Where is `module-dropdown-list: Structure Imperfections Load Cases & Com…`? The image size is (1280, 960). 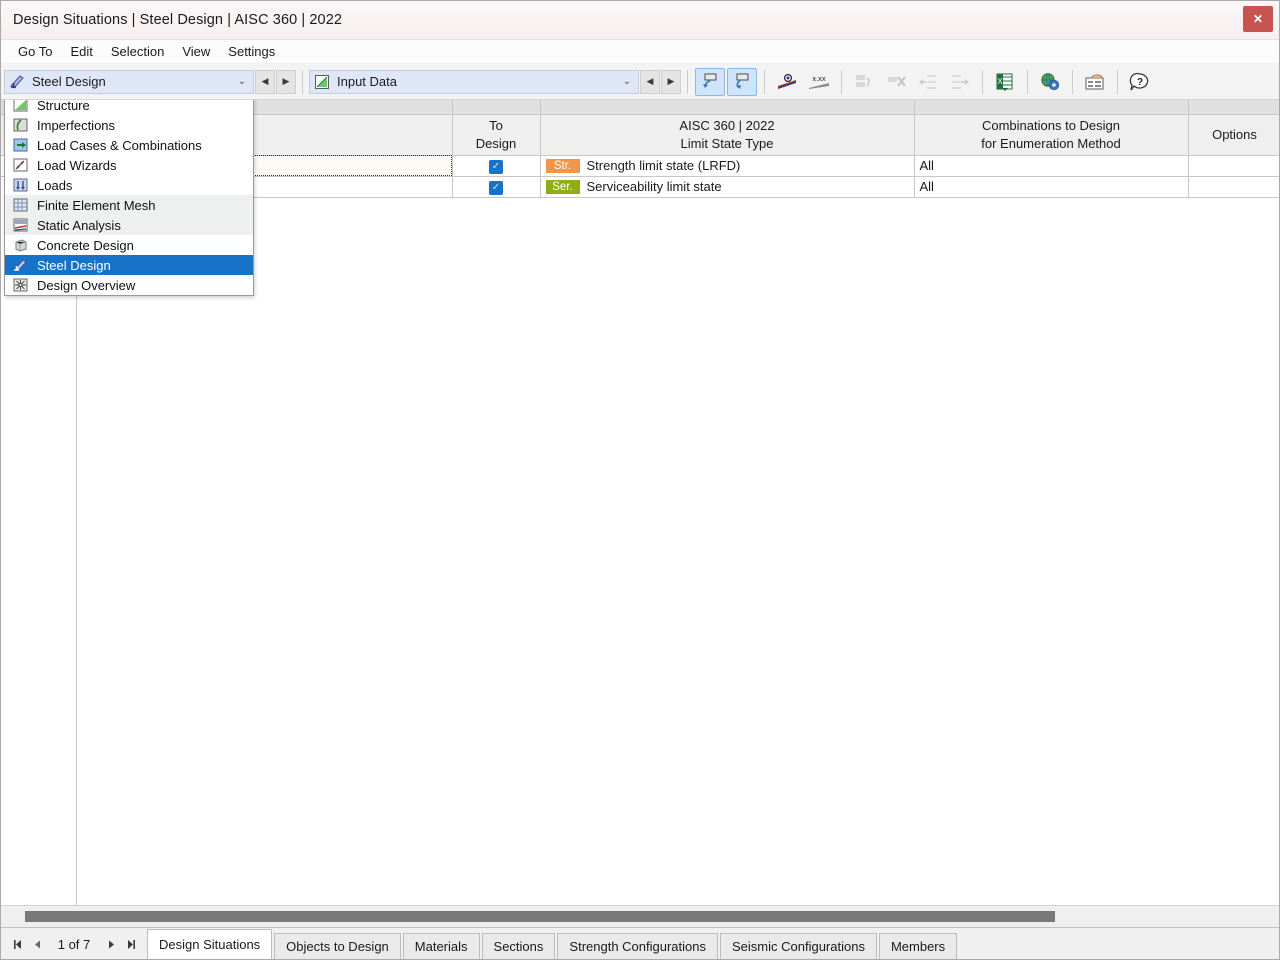
module-dropdown-list: Structure Imperfections Load Cases & Com… is located at coordinates (129, 198).